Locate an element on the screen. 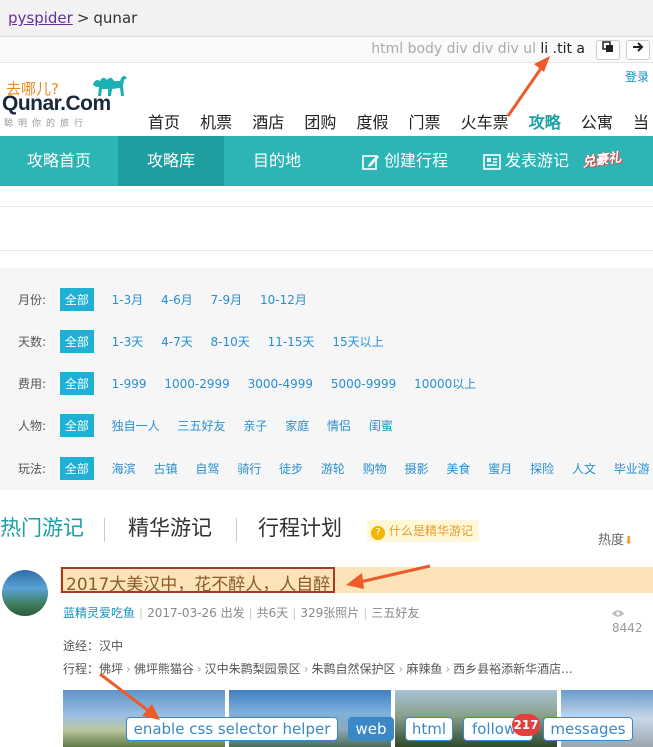 The height and width of the screenshot is (747, 653). filter-option: 徒步 is located at coordinates (291, 468).